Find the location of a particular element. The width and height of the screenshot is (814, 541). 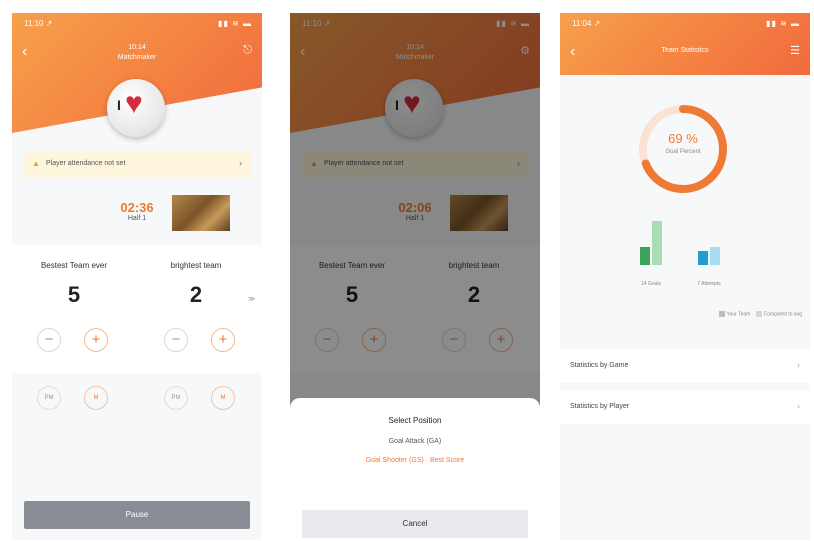

match-timer: 02:36 Half 1 is located at coordinates (137, 211).